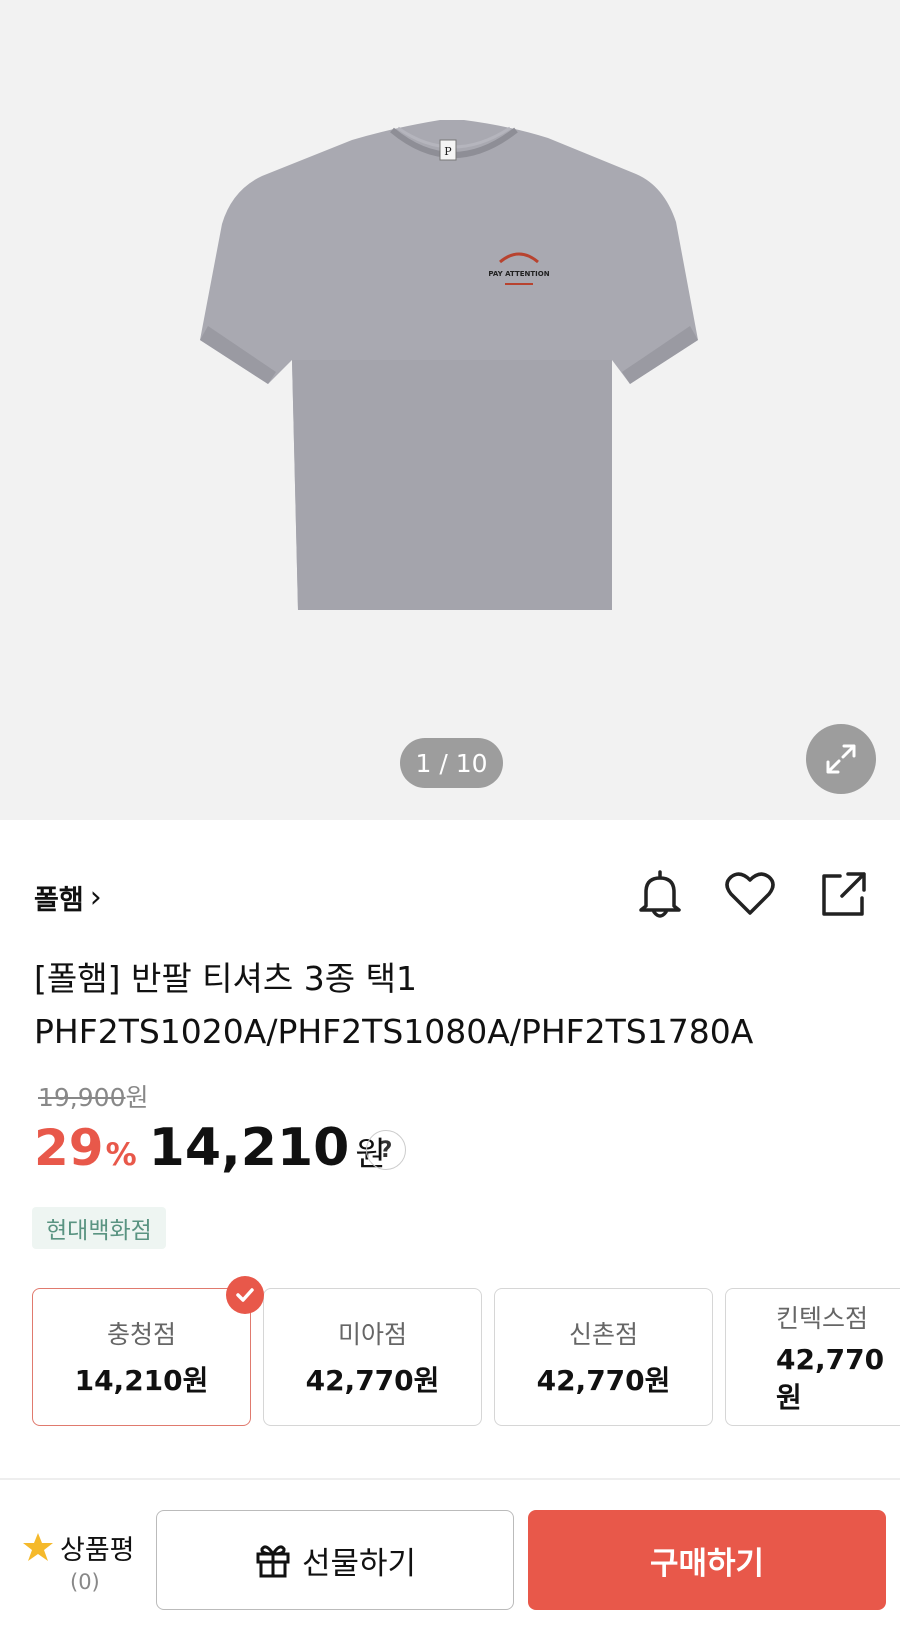 The width and height of the screenshot is (900, 1626). Describe the element at coordinates (141, 1334) in the screenshot. I see `store-name: 충청점` at that location.